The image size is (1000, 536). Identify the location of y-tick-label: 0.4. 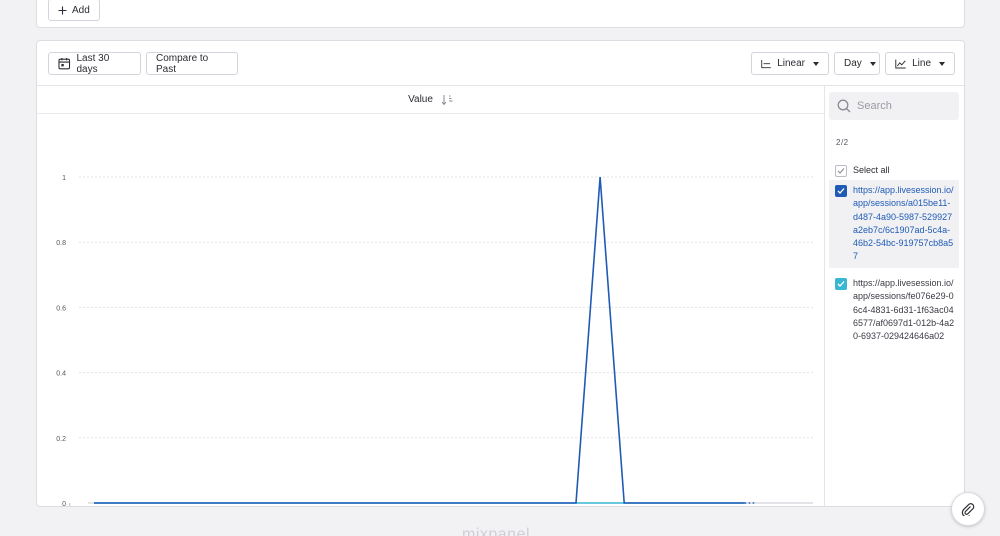
(61, 374).